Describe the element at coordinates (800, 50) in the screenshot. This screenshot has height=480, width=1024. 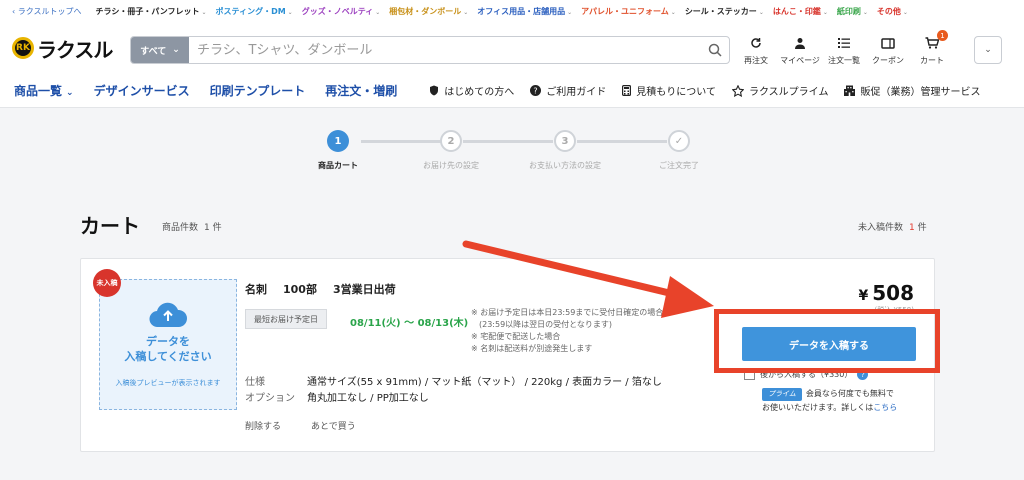
I see `mypage-button: マイページ` at that location.